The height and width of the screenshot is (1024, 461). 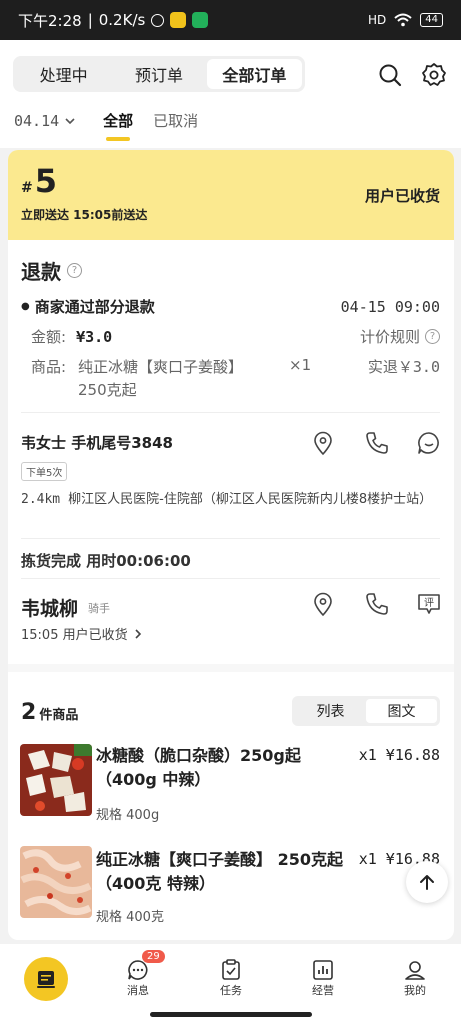 I want to click on signal-icon: HD, so click(x=377, y=20).